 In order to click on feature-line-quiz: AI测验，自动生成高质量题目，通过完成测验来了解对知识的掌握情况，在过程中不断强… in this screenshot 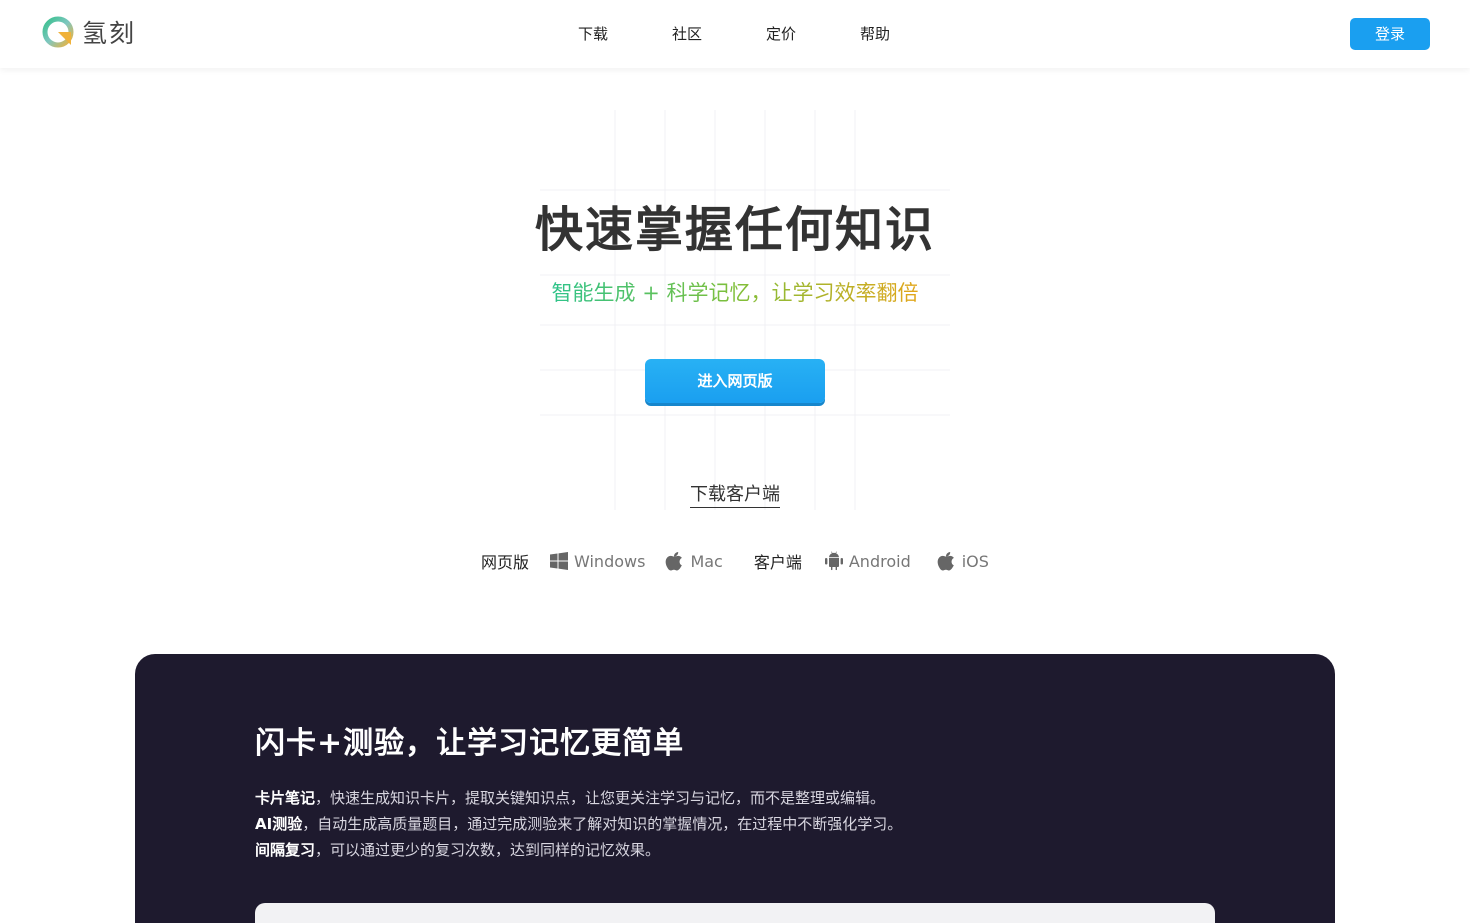, I will do `click(705, 824)`.